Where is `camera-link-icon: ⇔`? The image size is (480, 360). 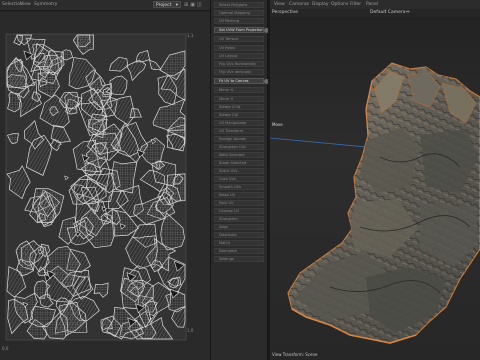
camera-link-icon: ⇔ is located at coordinates (408, 12).